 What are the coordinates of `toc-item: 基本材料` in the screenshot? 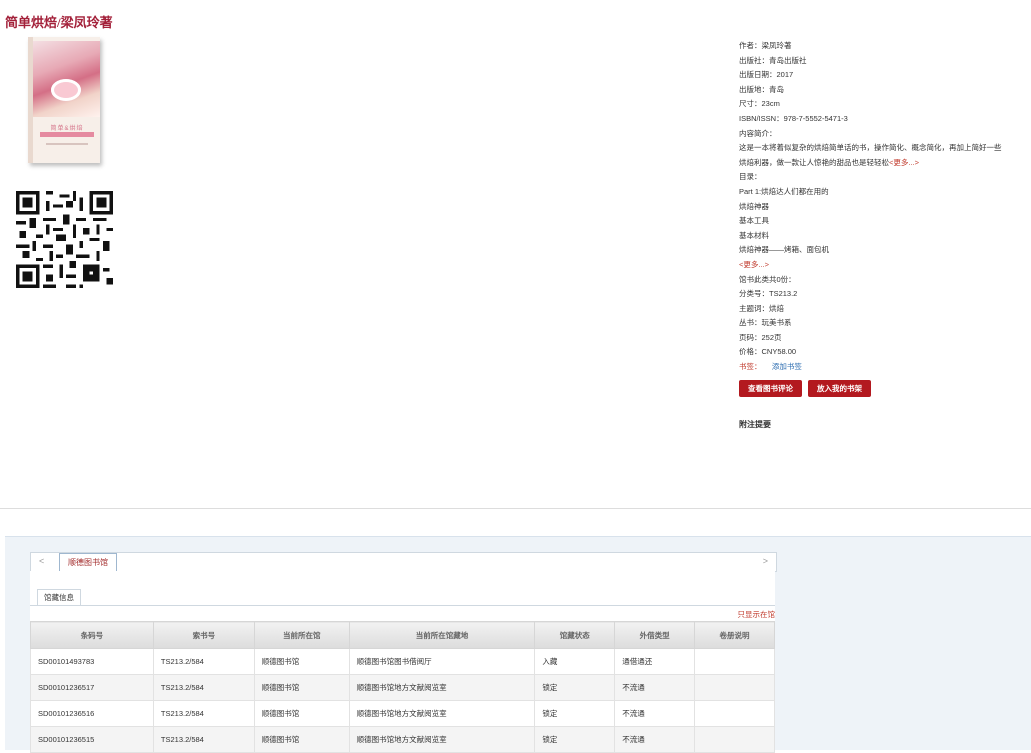 It's located at (754, 235).